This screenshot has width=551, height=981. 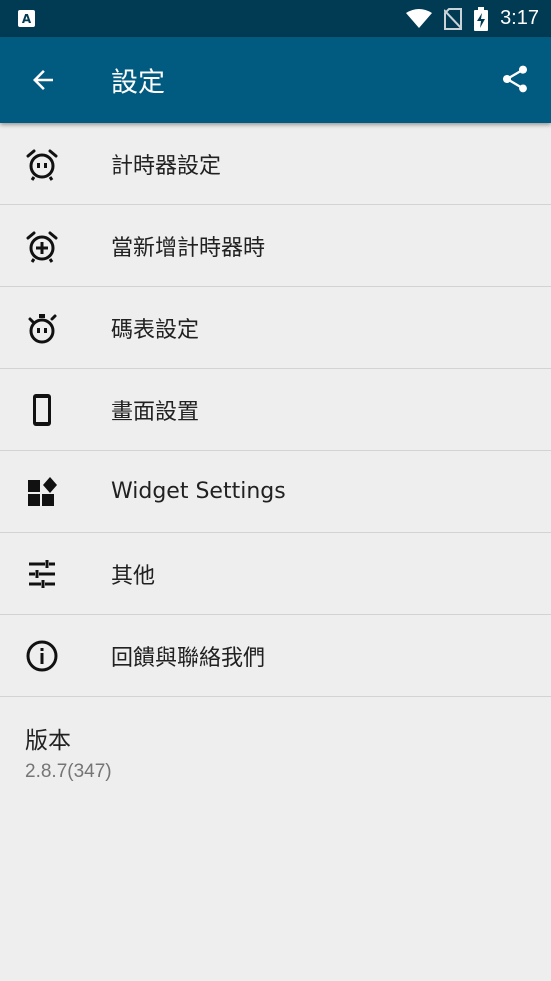 What do you see at coordinates (275, 574) in the screenshot?
I see `menu-item-other: 其他` at bounding box center [275, 574].